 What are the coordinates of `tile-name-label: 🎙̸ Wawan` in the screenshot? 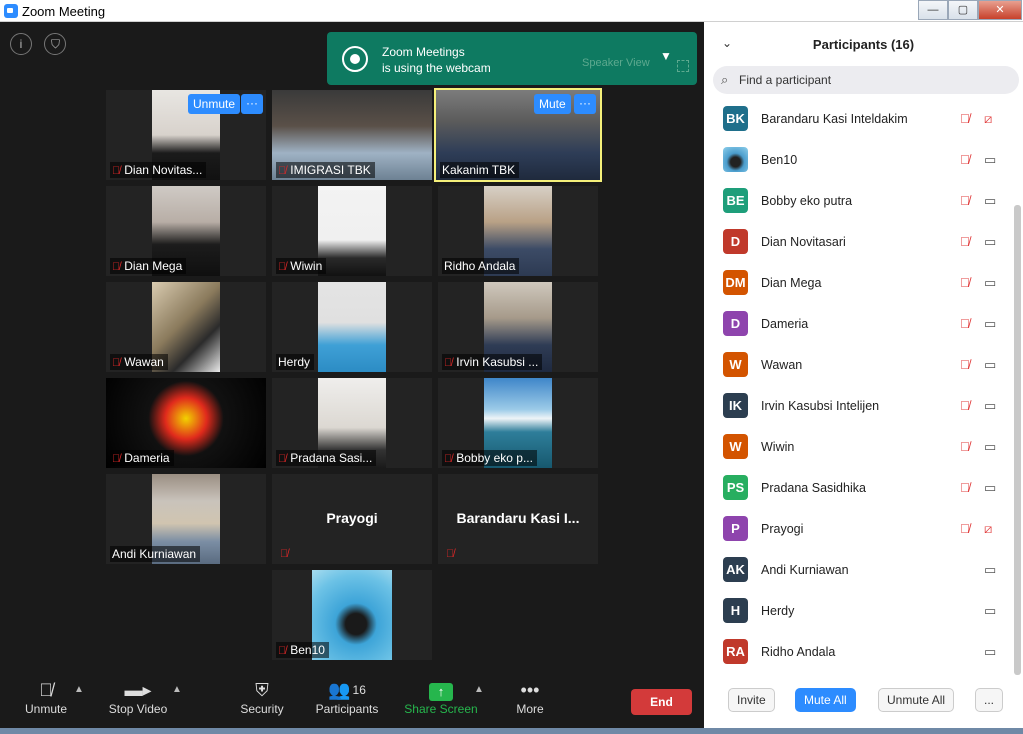 It's located at (139, 362).